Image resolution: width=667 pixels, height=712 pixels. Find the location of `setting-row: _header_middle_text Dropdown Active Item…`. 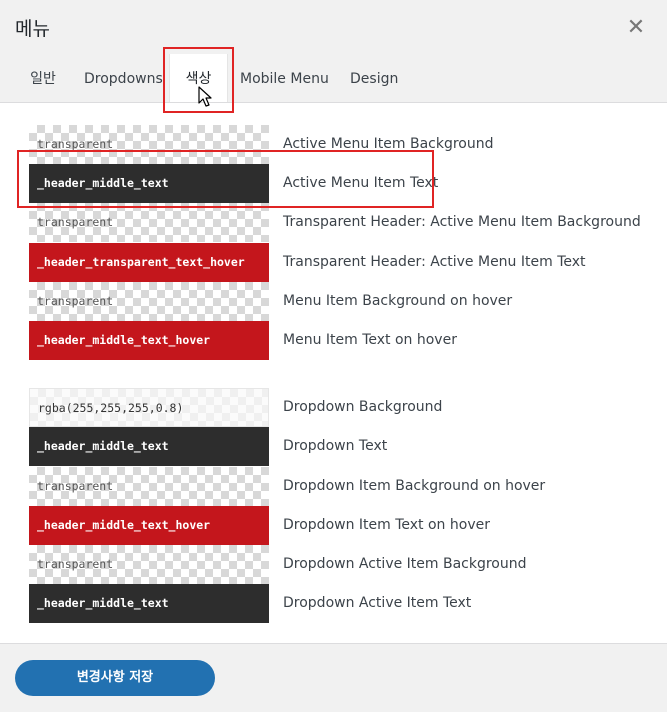

setting-row: _header_middle_text Dropdown Active Item… is located at coordinates (339, 603).